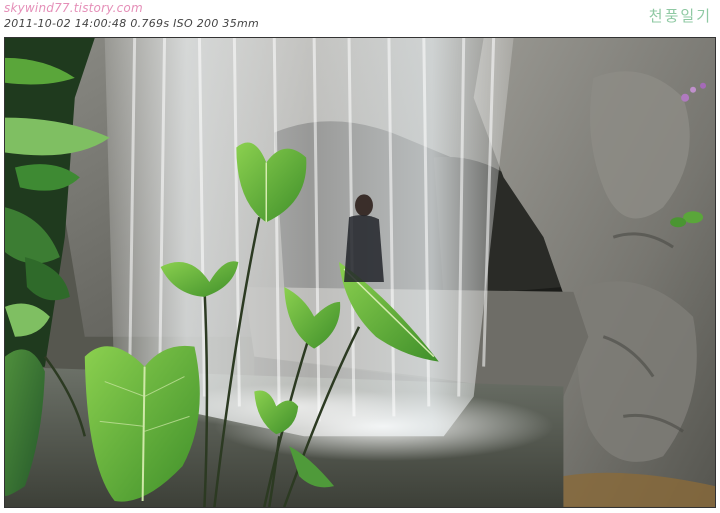 The height and width of the screenshot is (513, 720). What do you see at coordinates (364, 248) in the screenshot?
I see `person-body` at bounding box center [364, 248].